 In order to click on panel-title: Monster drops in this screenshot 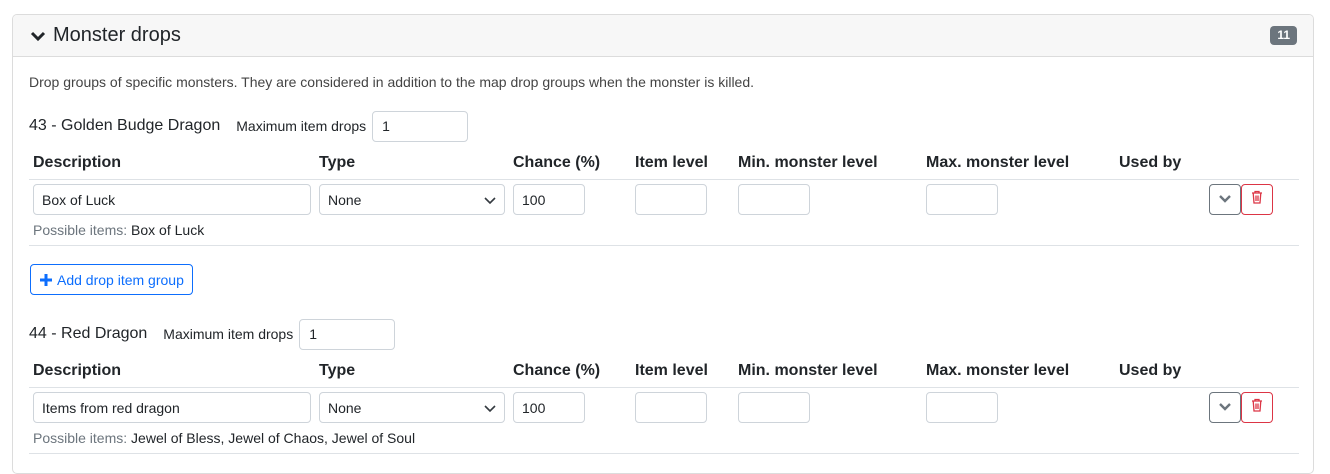, I will do `click(117, 35)`.